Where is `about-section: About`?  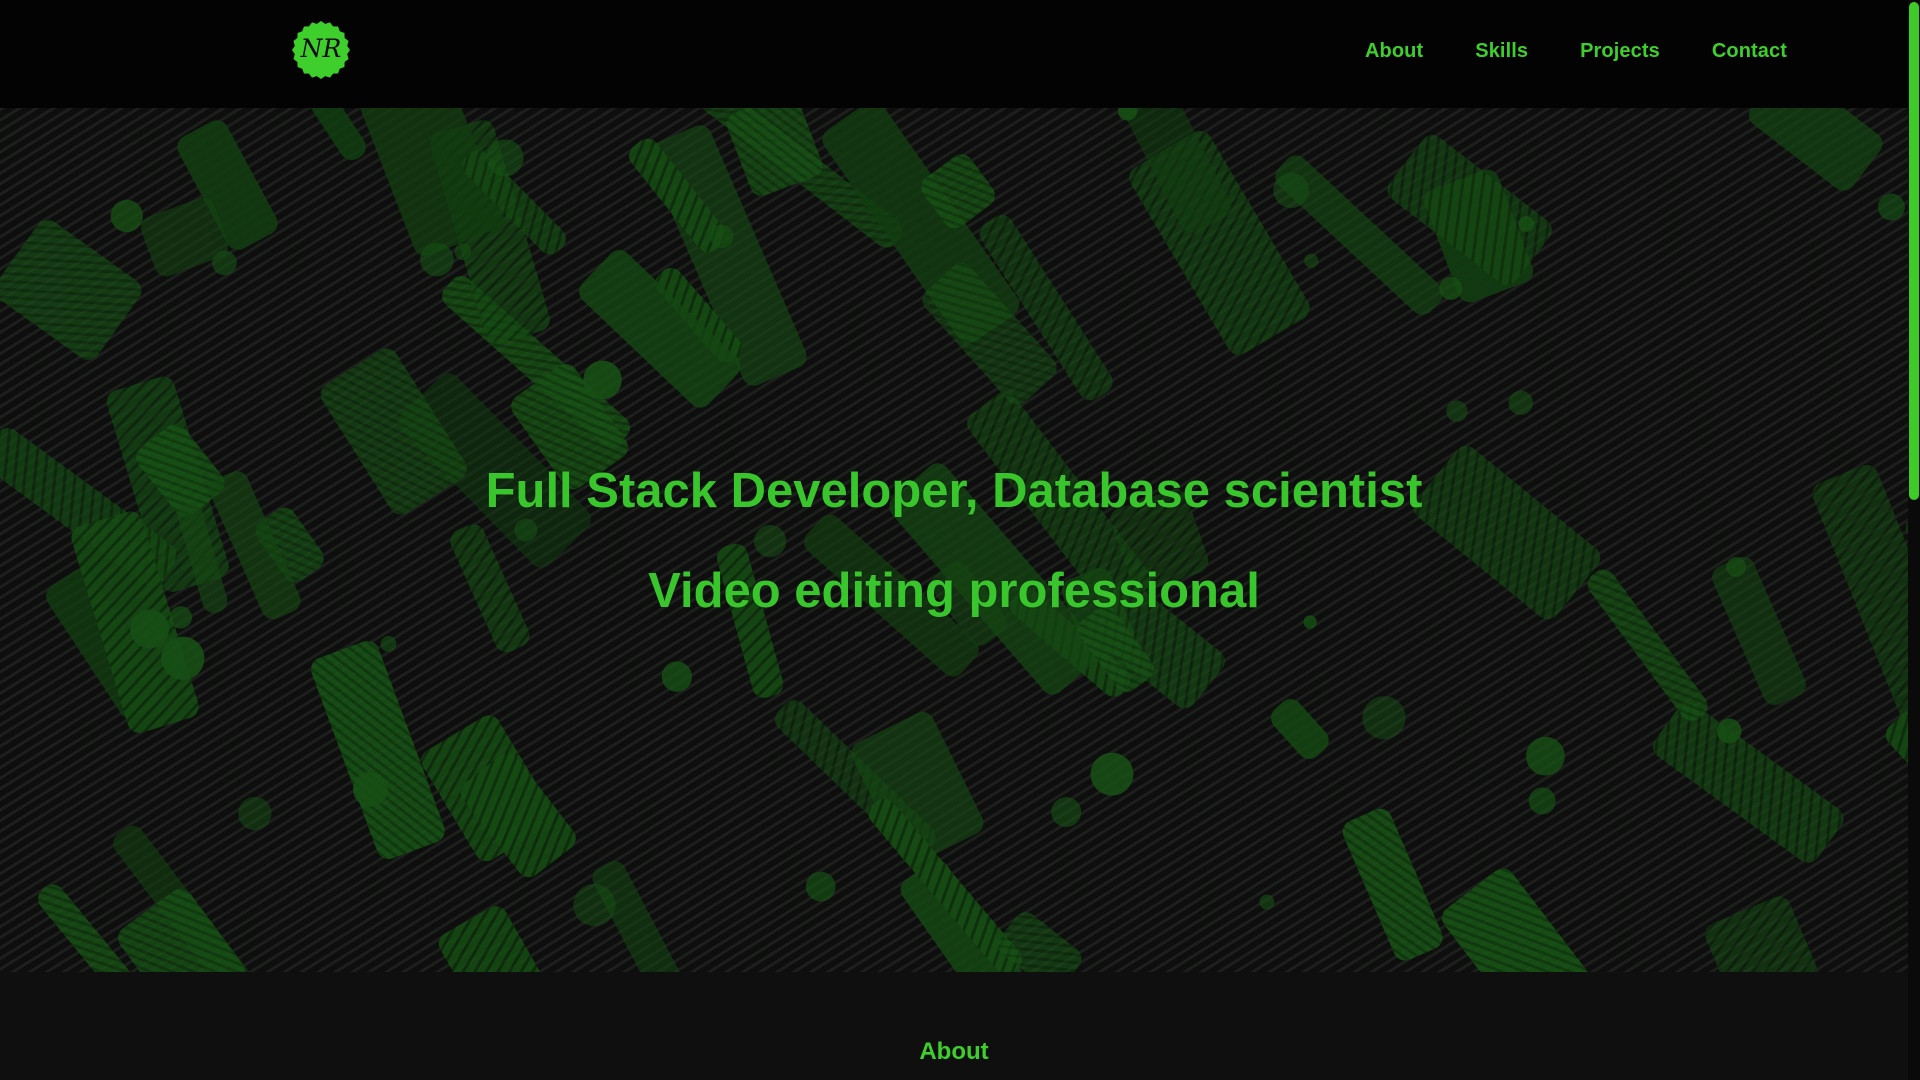 about-section: About is located at coordinates (954, 1026).